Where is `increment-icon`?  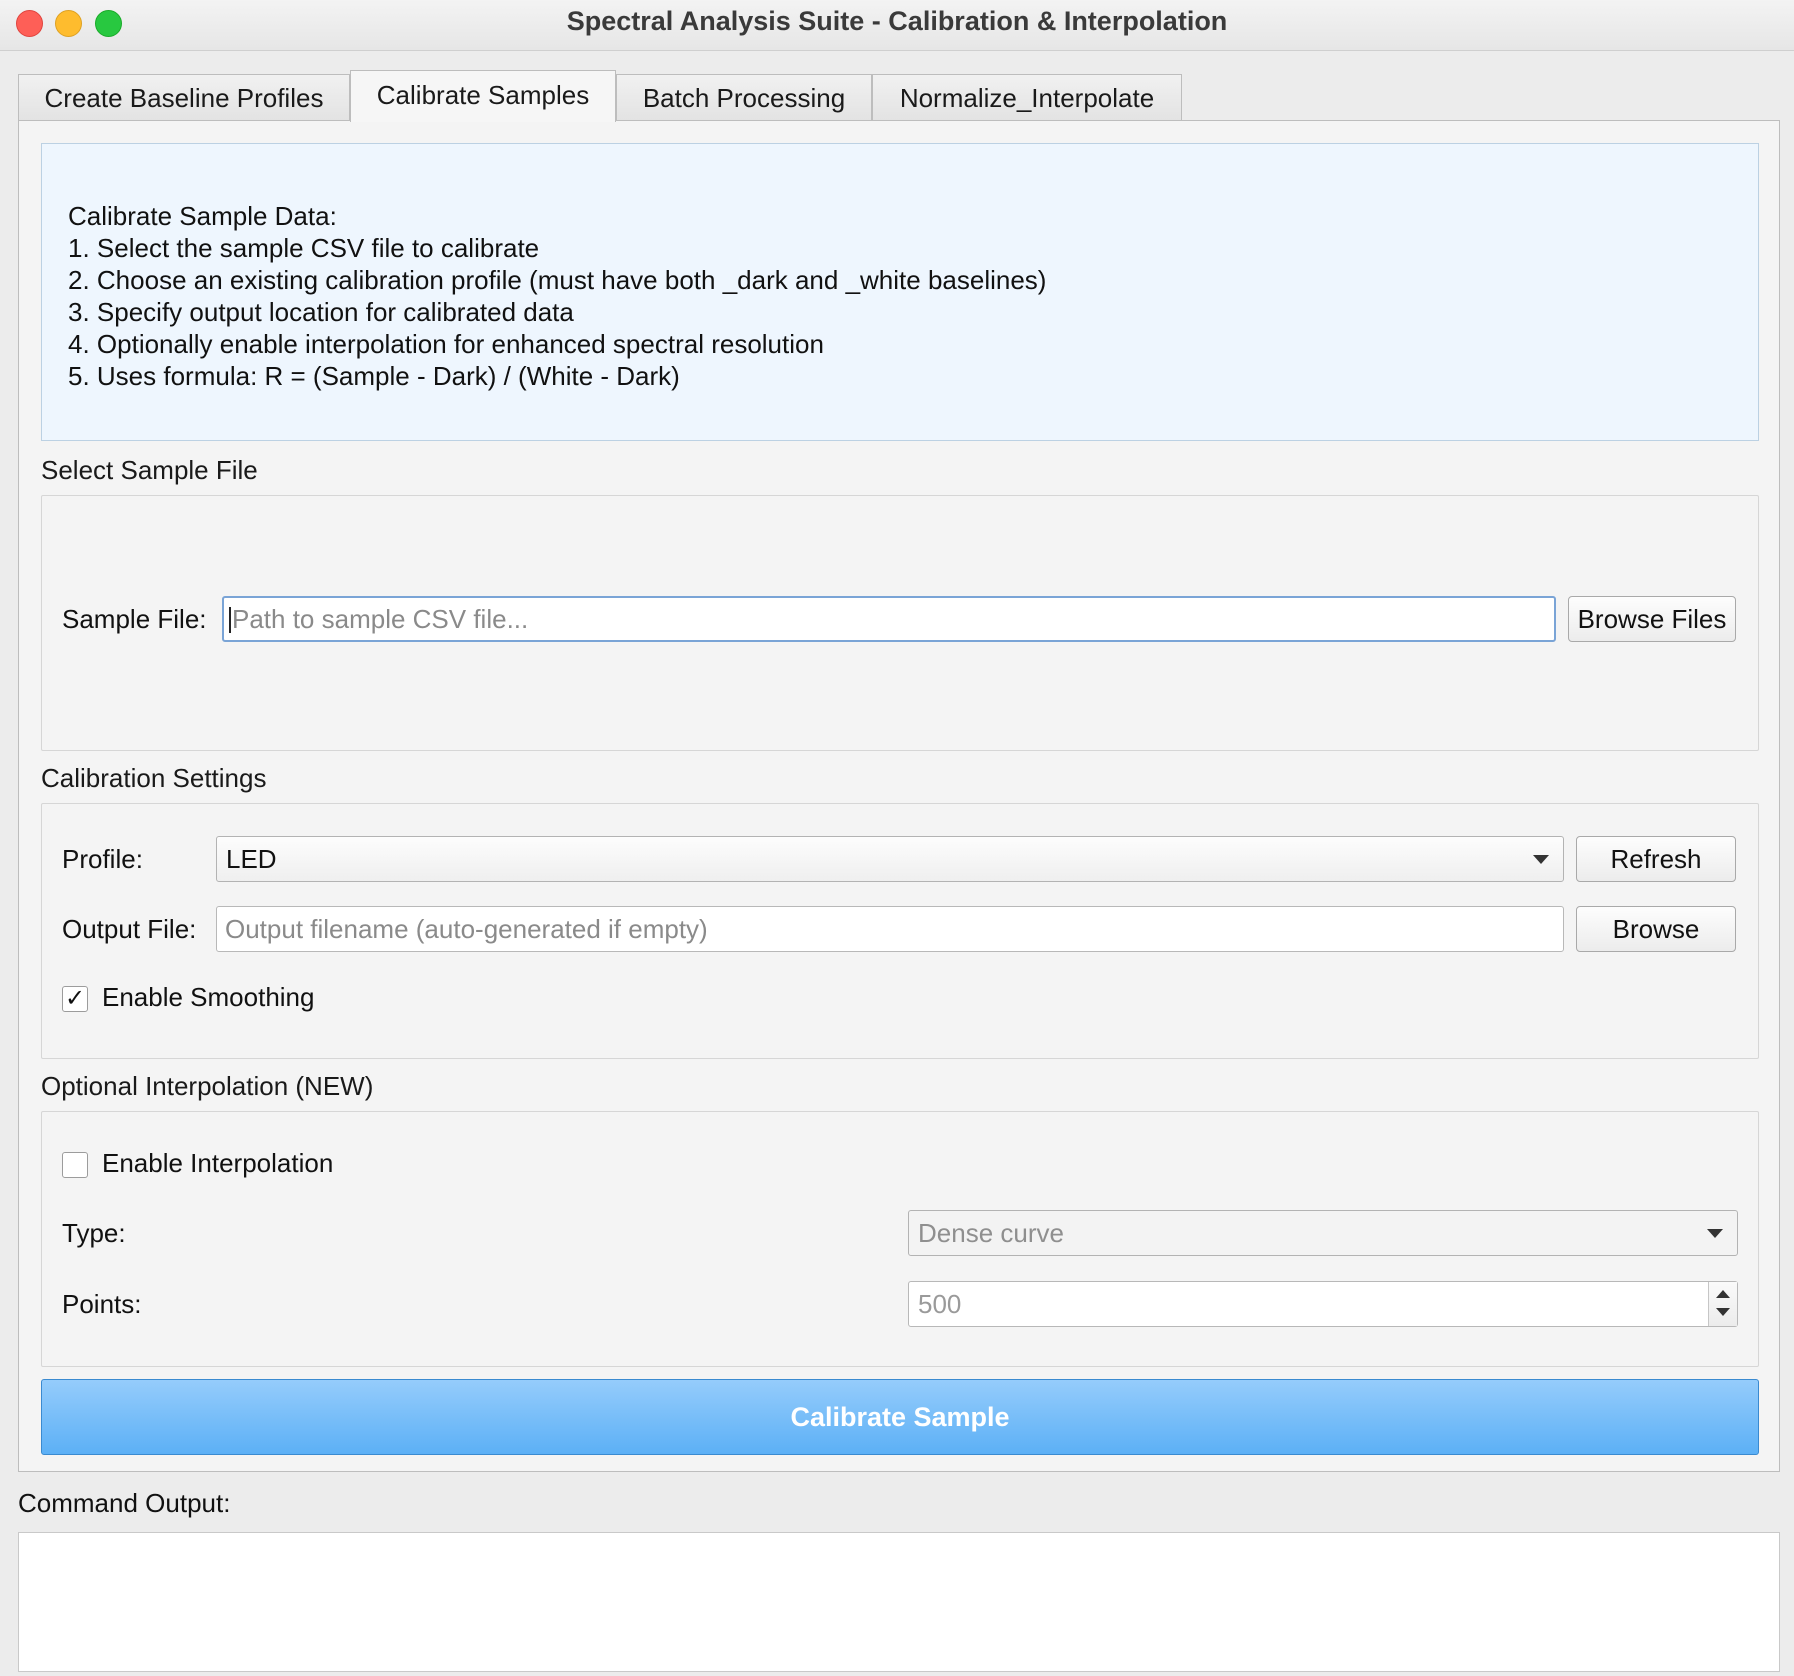
increment-icon is located at coordinates (1723, 1294).